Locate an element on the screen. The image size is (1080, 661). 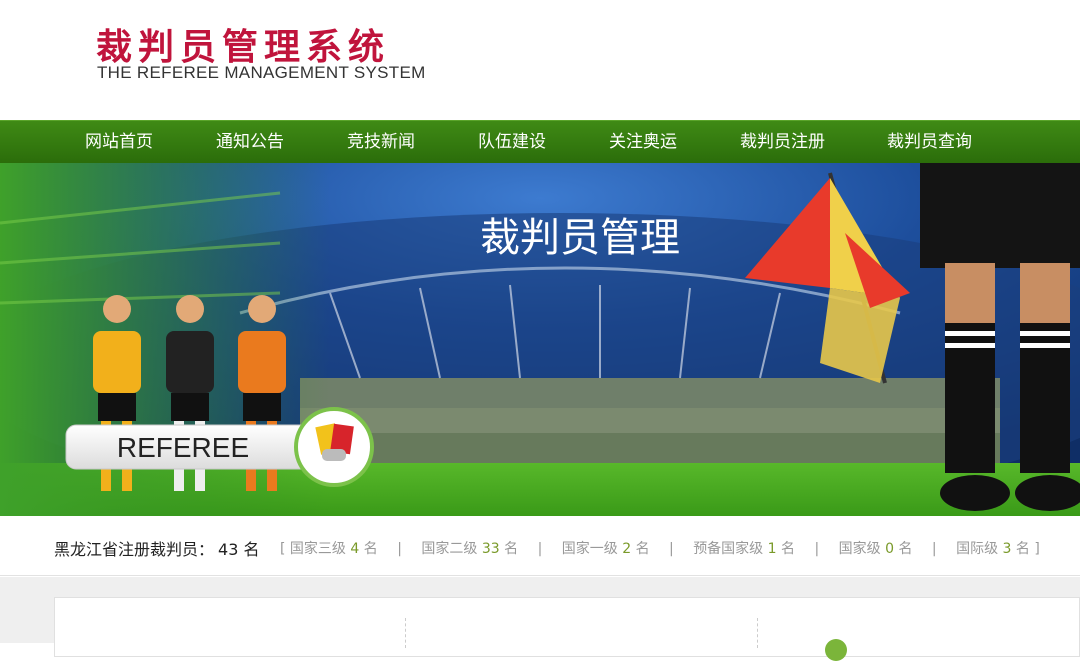
stats-label: 黑龙江省注册裁判员： is located at coordinates (134, 549).